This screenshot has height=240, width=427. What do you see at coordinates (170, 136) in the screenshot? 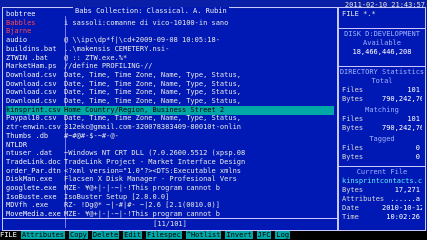
I see `file-row: Thumbs .db #~#@#-$-~#-@-` at bounding box center [170, 136].